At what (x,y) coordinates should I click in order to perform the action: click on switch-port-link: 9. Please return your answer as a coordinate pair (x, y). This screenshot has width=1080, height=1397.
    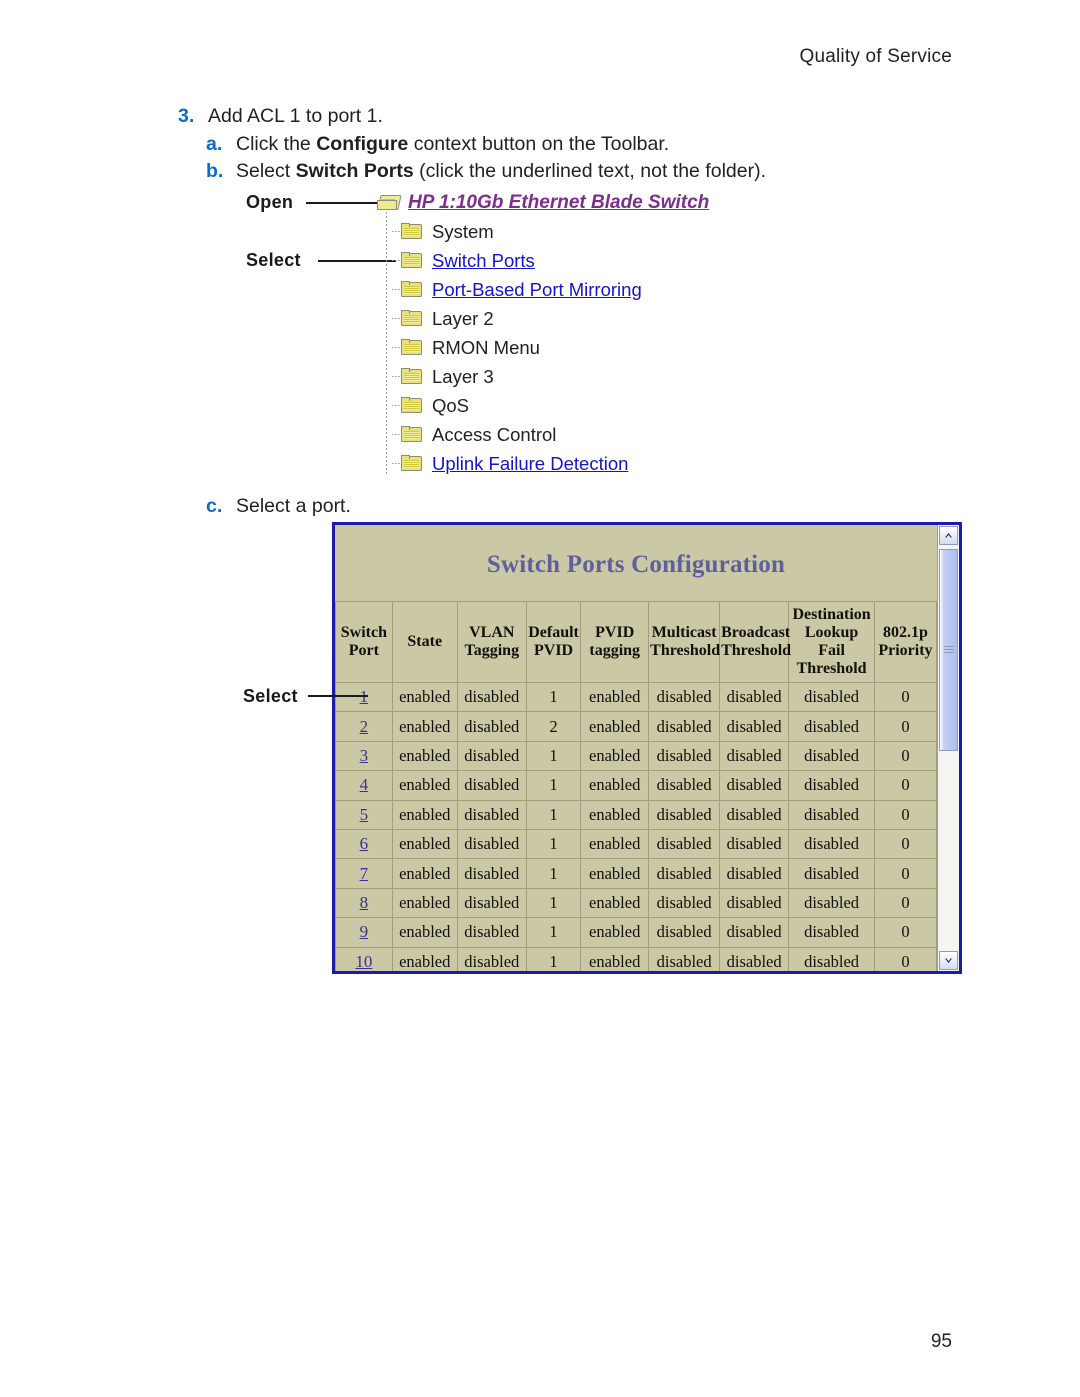
    Looking at the image, I should click on (364, 931).